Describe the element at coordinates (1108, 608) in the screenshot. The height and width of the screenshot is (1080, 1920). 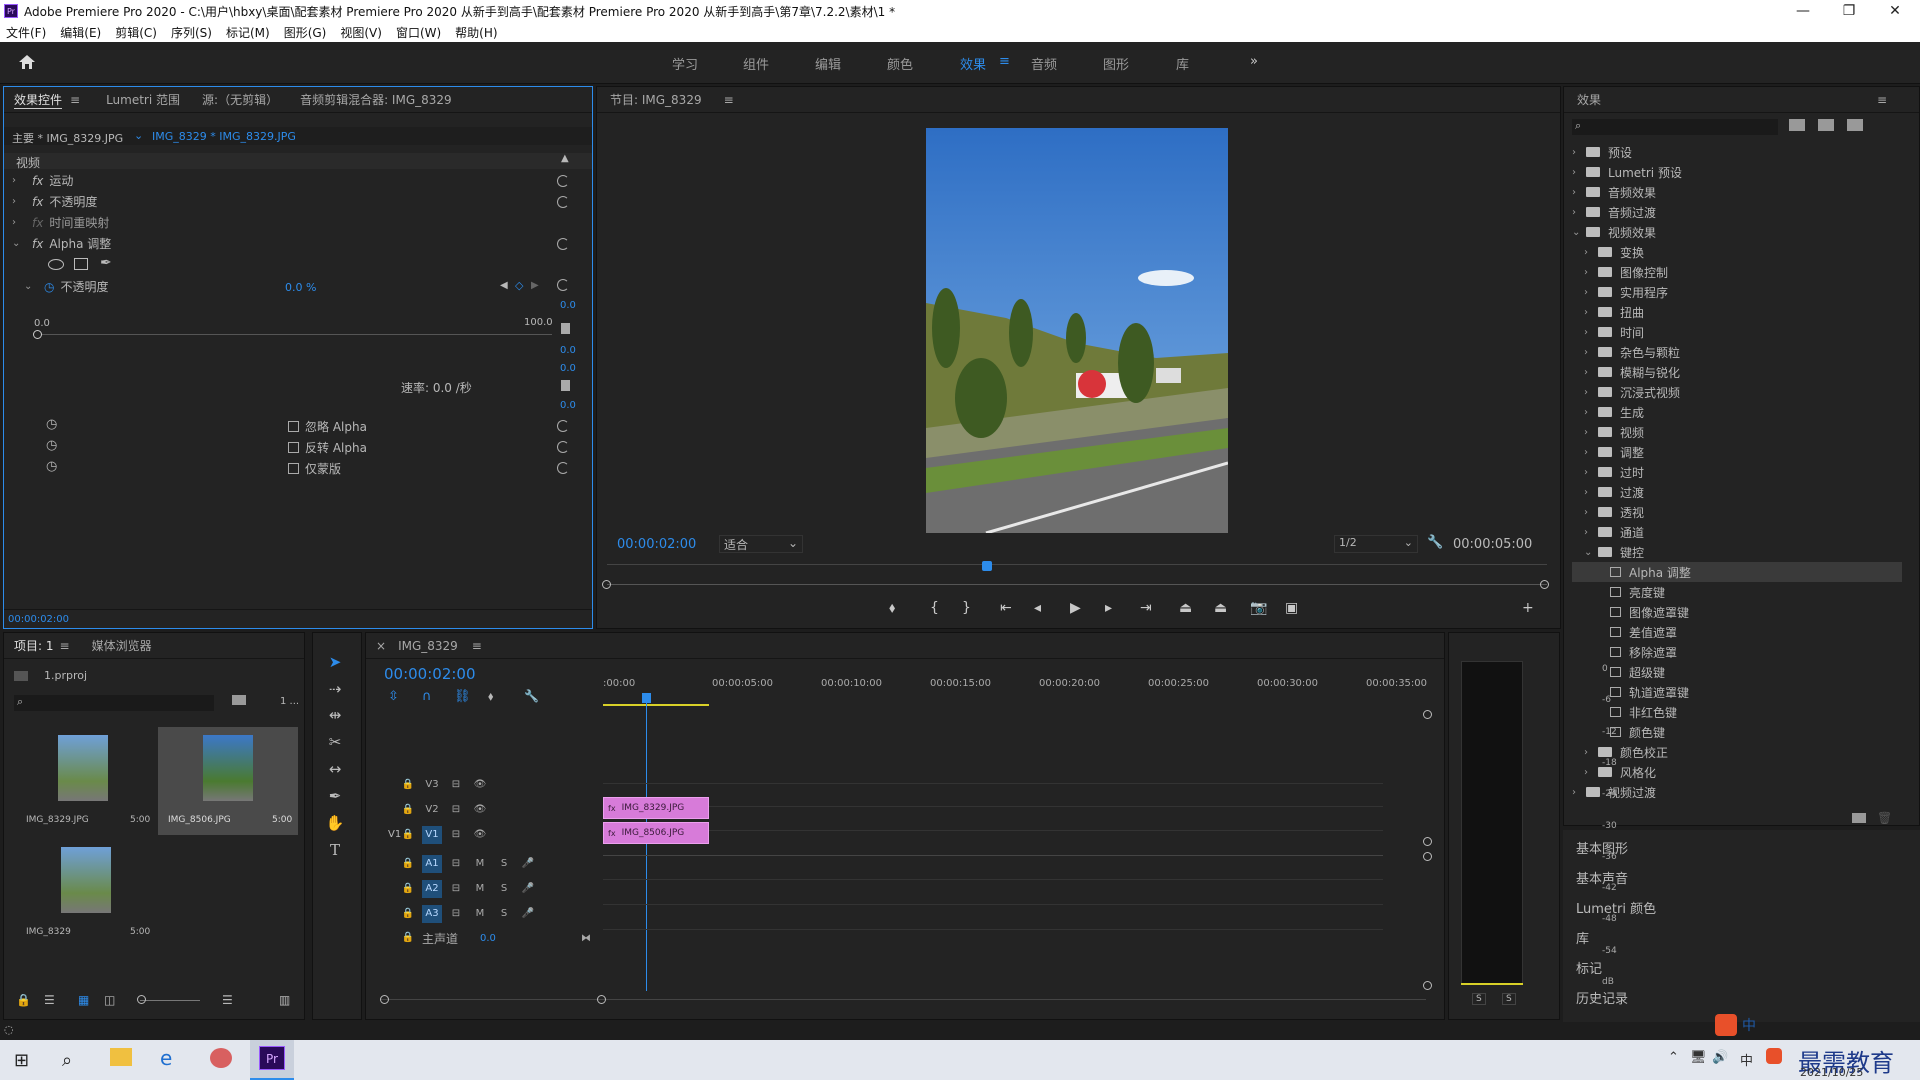
I see `step-forward-icon: ▸` at that location.